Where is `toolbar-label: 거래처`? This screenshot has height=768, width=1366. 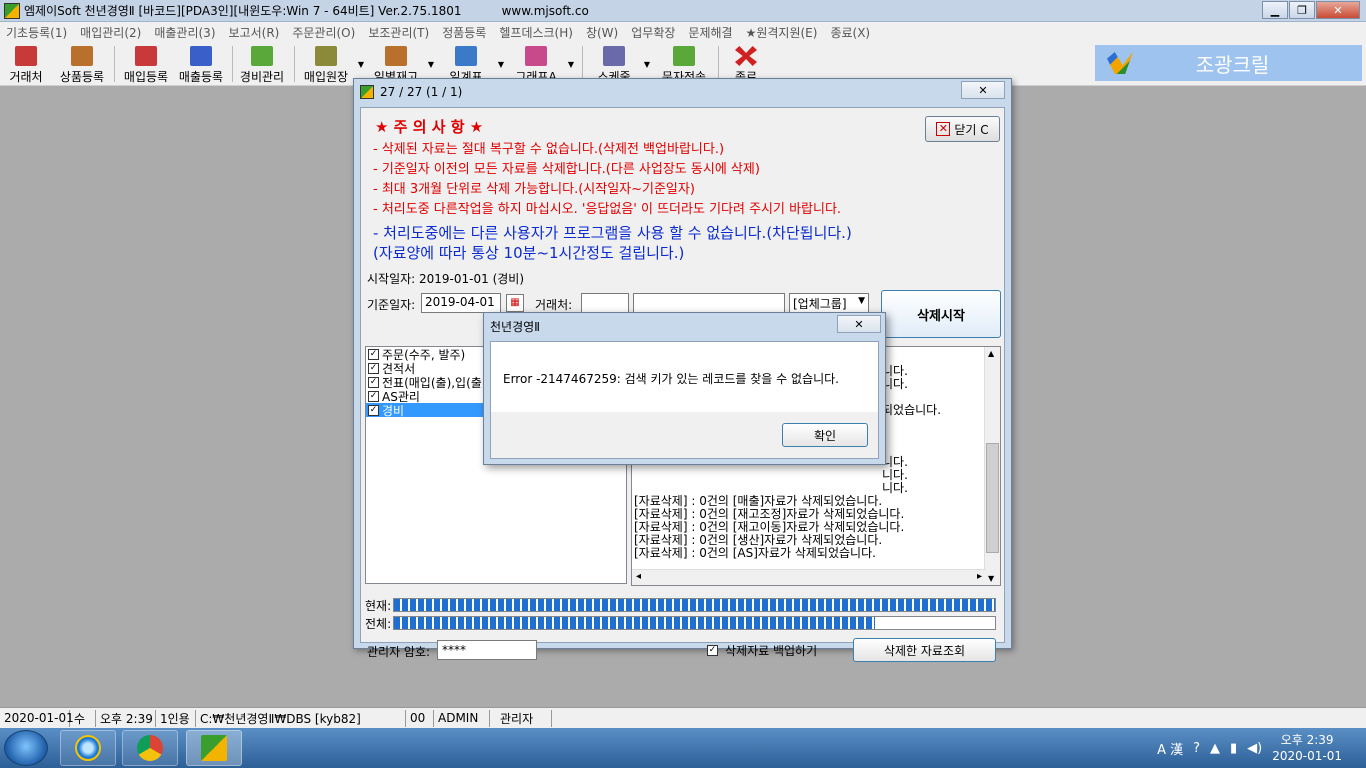
toolbar-label: 거래처 is located at coordinates (26, 77).